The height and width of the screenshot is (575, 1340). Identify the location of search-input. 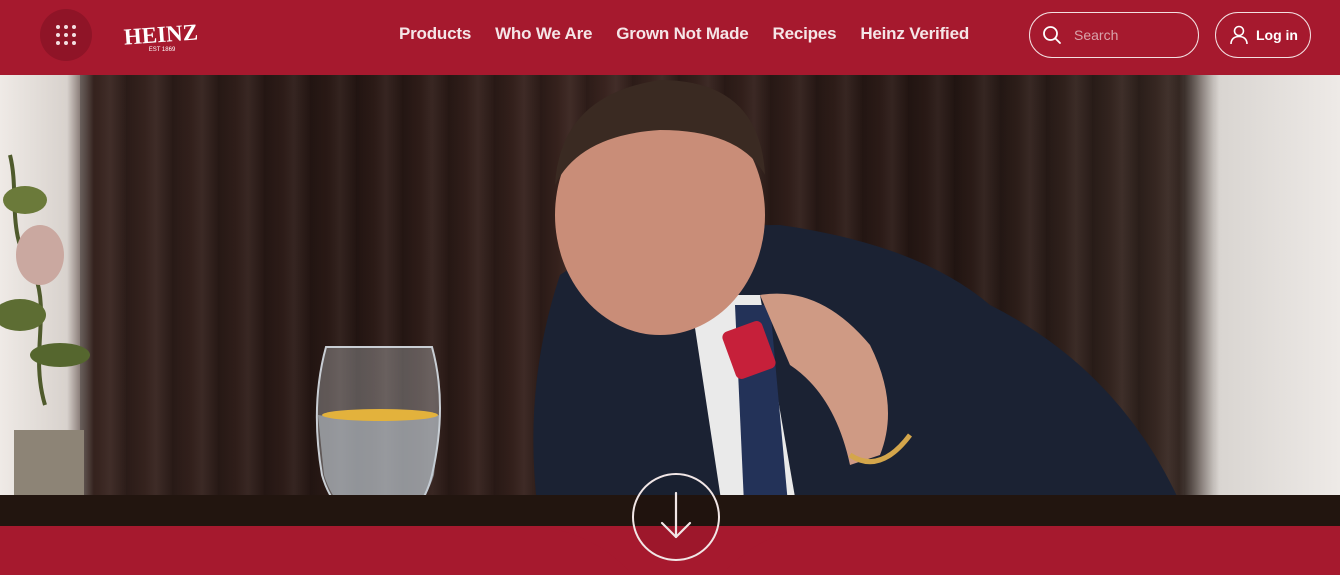
(1129, 35).